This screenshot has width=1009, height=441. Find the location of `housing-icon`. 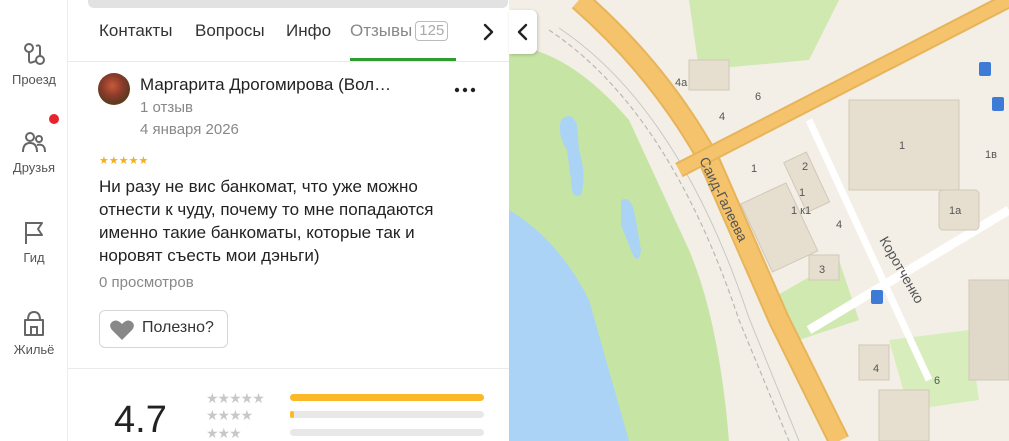

housing-icon is located at coordinates (34, 323).